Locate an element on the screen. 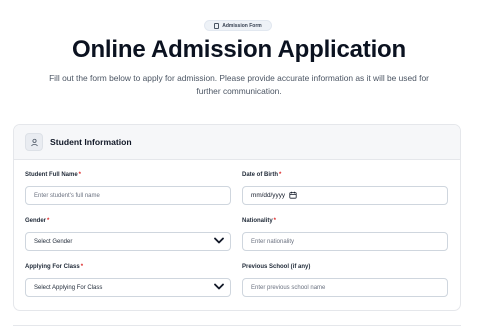  dob-field: Date of Birth* mm/dd/yyyy is located at coordinates (345, 188).